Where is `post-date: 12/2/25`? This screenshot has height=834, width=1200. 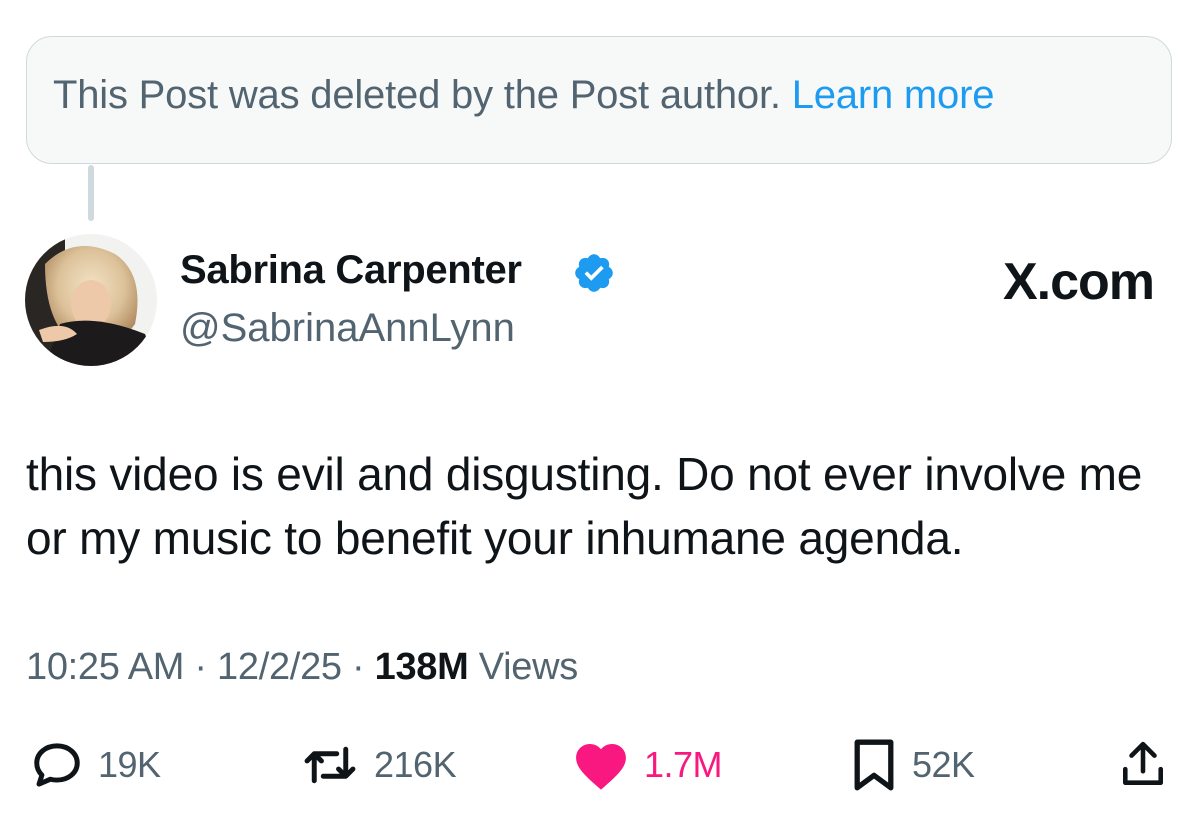
post-date: 12/2/25 is located at coordinates (279, 667).